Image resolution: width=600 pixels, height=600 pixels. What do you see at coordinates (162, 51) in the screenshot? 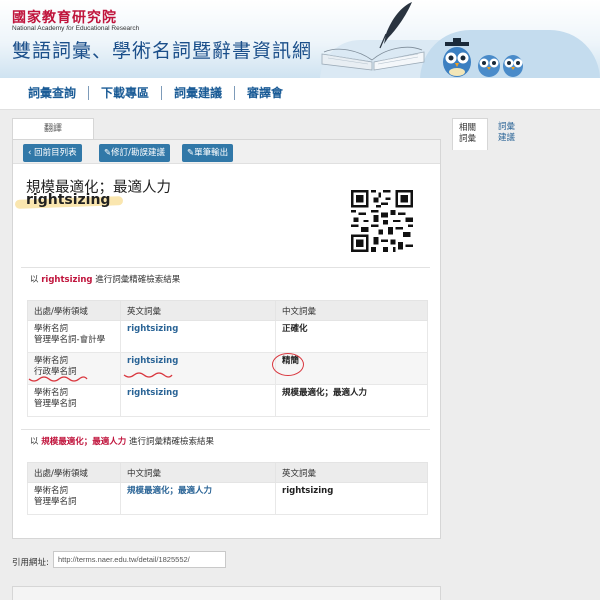
I see `site-title: 雙語詞彙、學術名詞暨辭書資訊網` at bounding box center [162, 51].